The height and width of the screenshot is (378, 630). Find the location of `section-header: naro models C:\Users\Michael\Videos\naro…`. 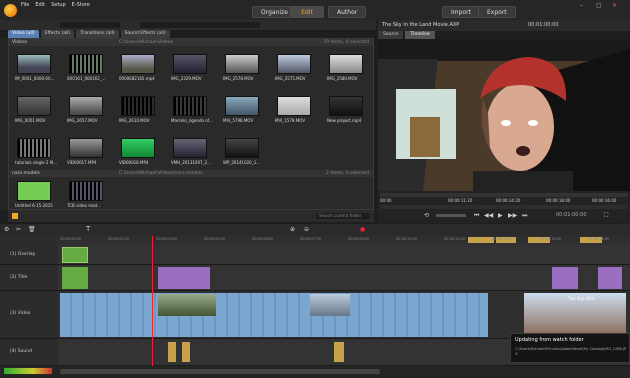

section-header: naro models C:\Users\Michael\Videos\naro… is located at coordinates (191, 173).